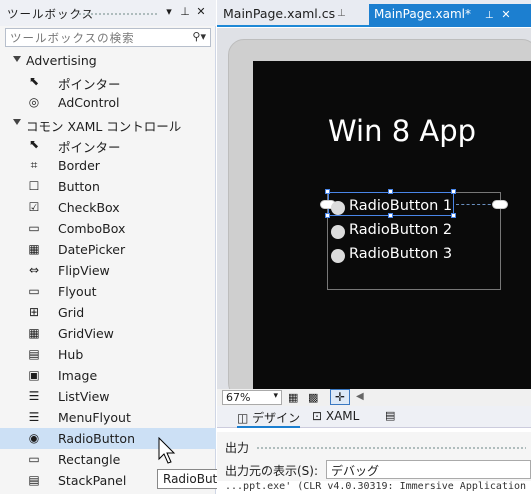 The height and width of the screenshot is (494, 531). What do you see at coordinates (34, 375) in the screenshot?
I see `toolbox-item-icon: ▣` at bounding box center [34, 375].